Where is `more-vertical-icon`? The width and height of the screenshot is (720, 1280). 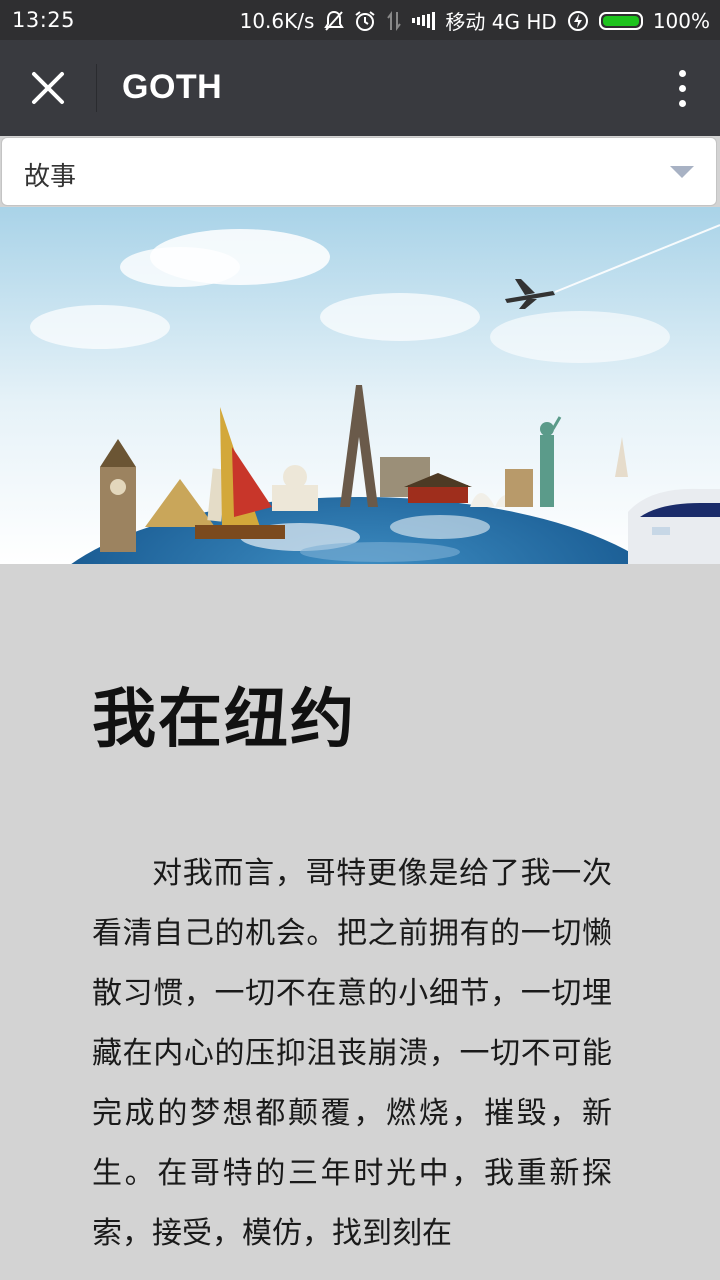
more-vertical-icon is located at coordinates (682, 73).